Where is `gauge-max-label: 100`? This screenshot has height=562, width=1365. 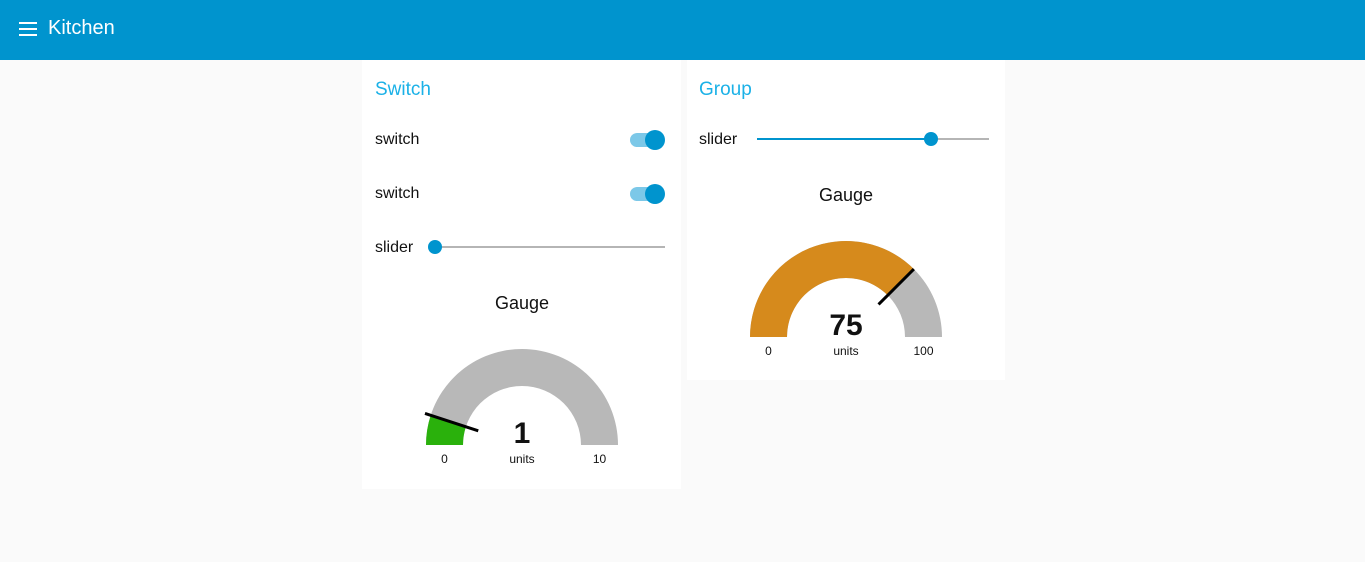
gauge-max-label: 100 is located at coordinates (923, 351).